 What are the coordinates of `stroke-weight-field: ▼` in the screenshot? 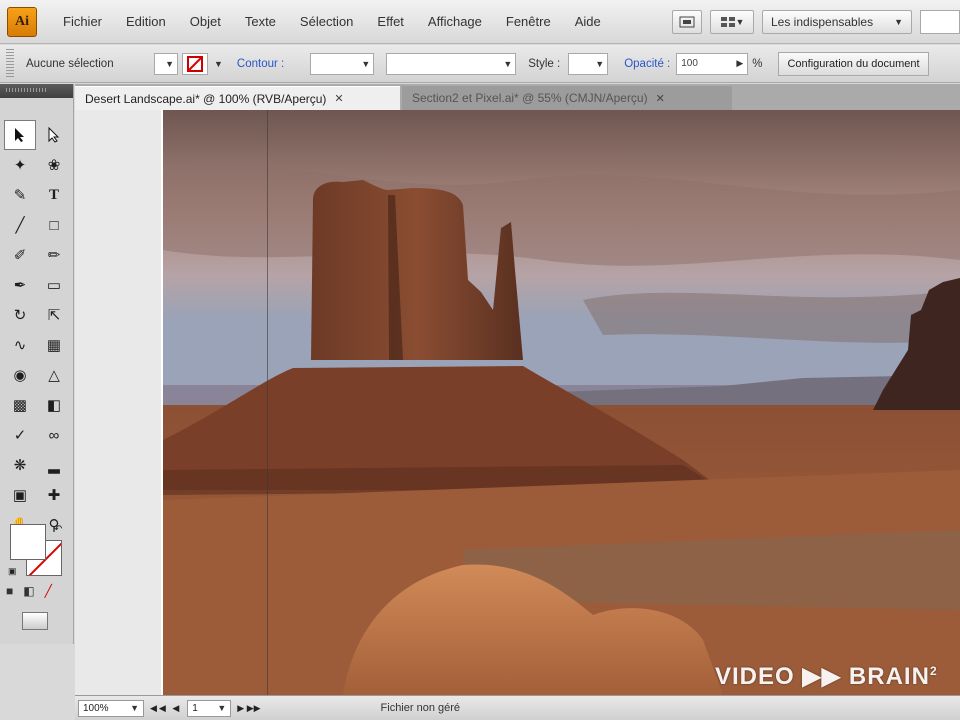 It's located at (342, 63).